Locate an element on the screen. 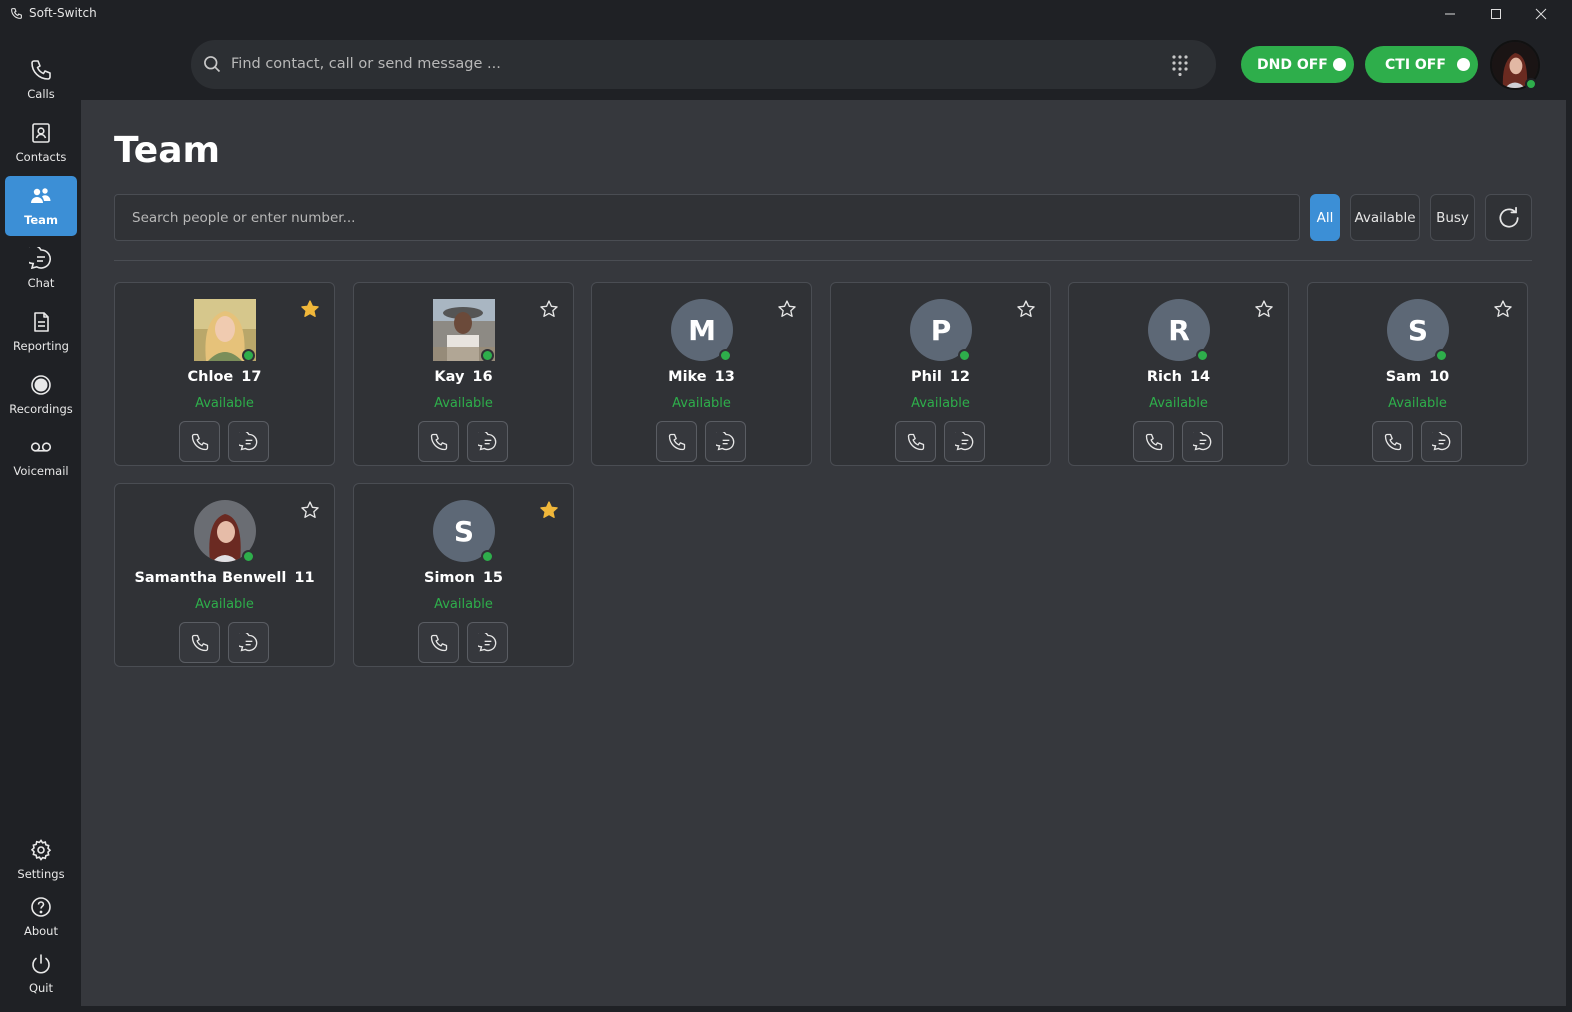 Image resolution: width=1572 pixels, height=1012 pixels. close-icon is located at coordinates (1541, 14).